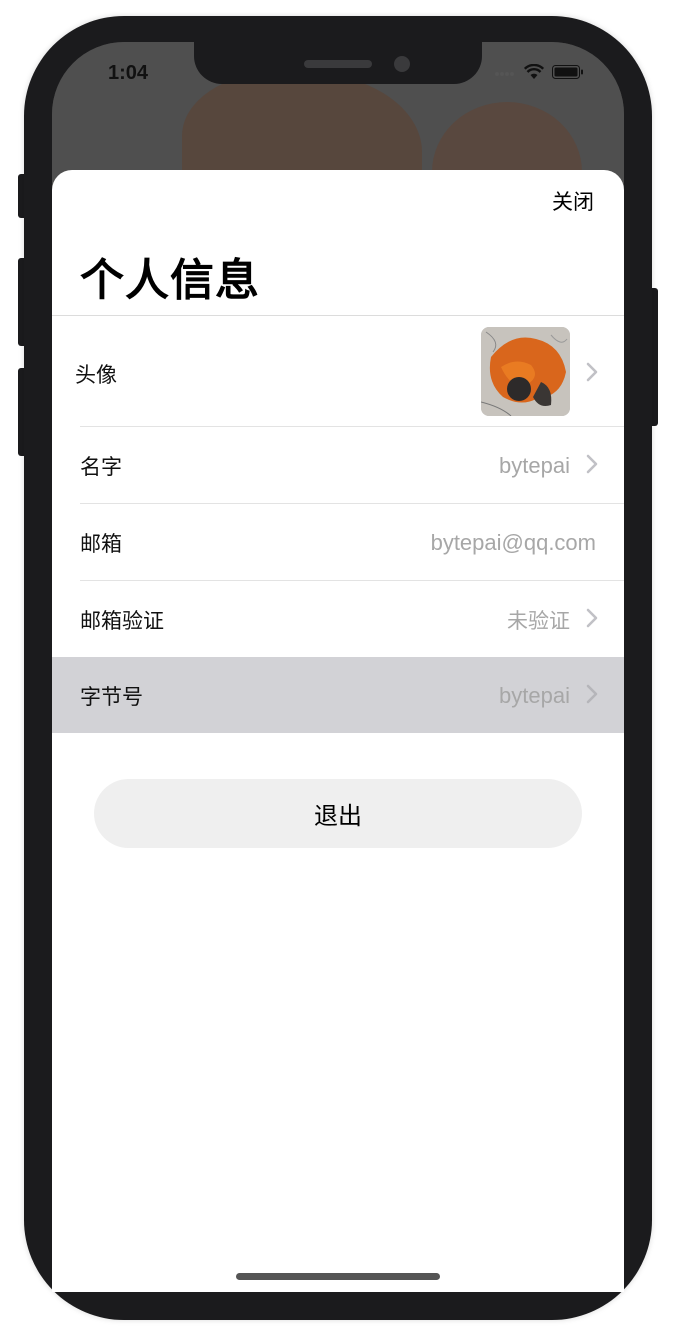 The height and width of the screenshot is (1340, 676). I want to click on row-bytedance-id: 字节号 bytepai, so click(338, 695).